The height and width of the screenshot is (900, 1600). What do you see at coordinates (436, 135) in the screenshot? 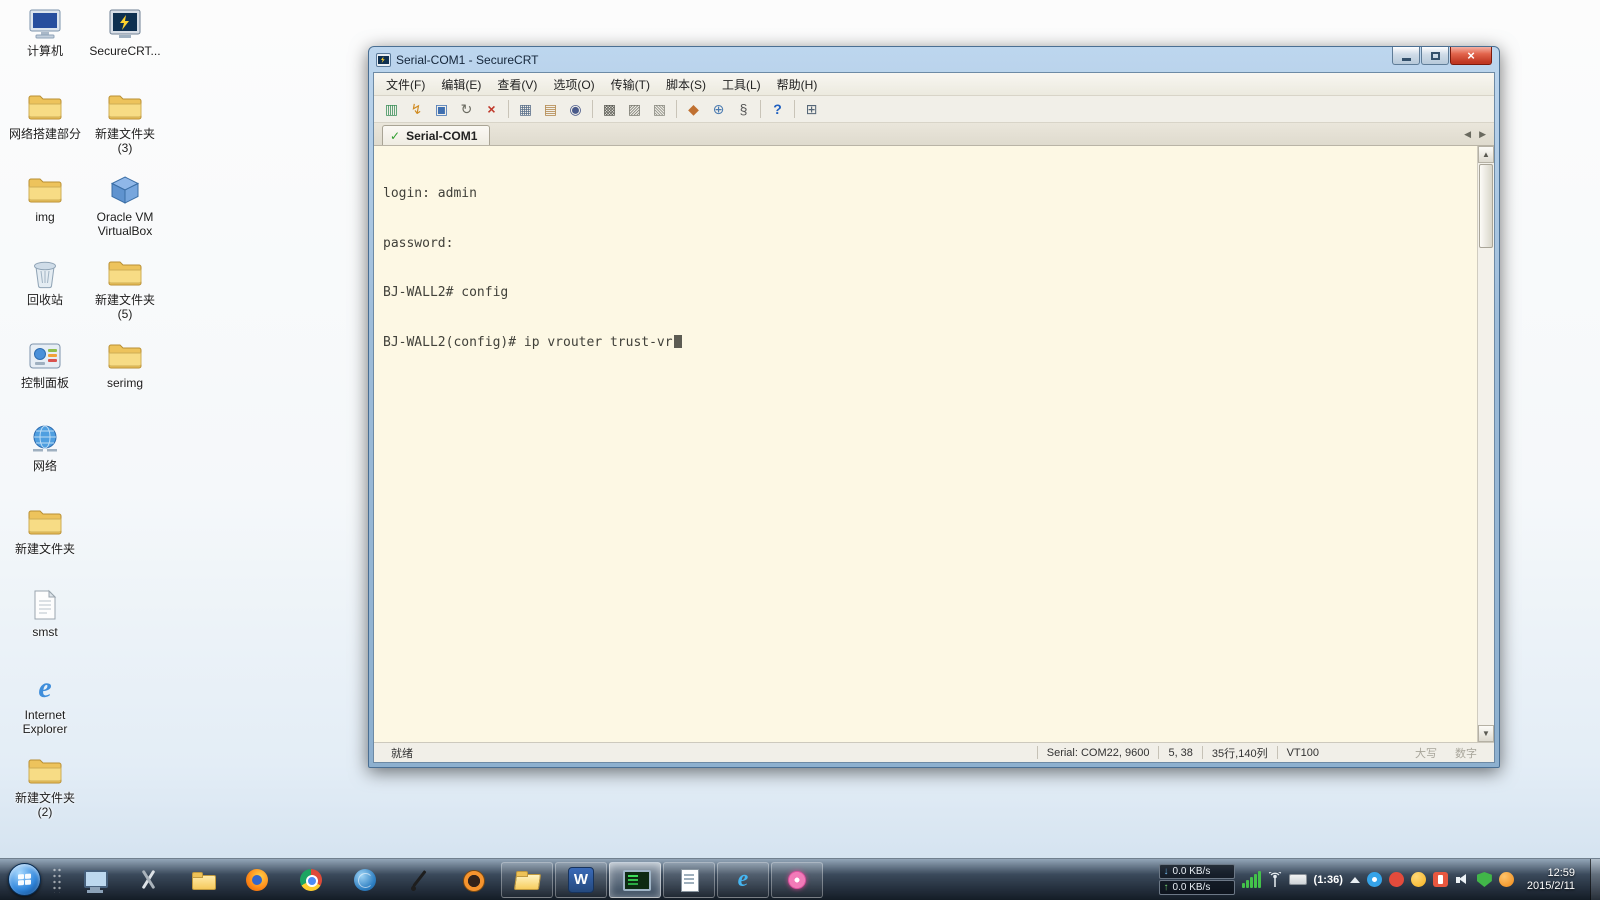
I see `tab-serial-com1: ✓ Serial-COM1` at bounding box center [436, 135].